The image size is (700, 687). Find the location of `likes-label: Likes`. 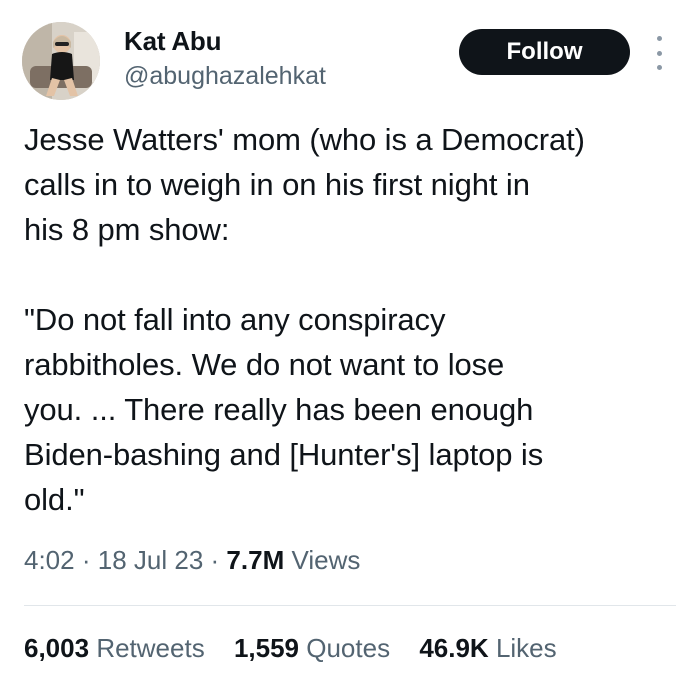

likes-label: Likes is located at coordinates (526, 648).